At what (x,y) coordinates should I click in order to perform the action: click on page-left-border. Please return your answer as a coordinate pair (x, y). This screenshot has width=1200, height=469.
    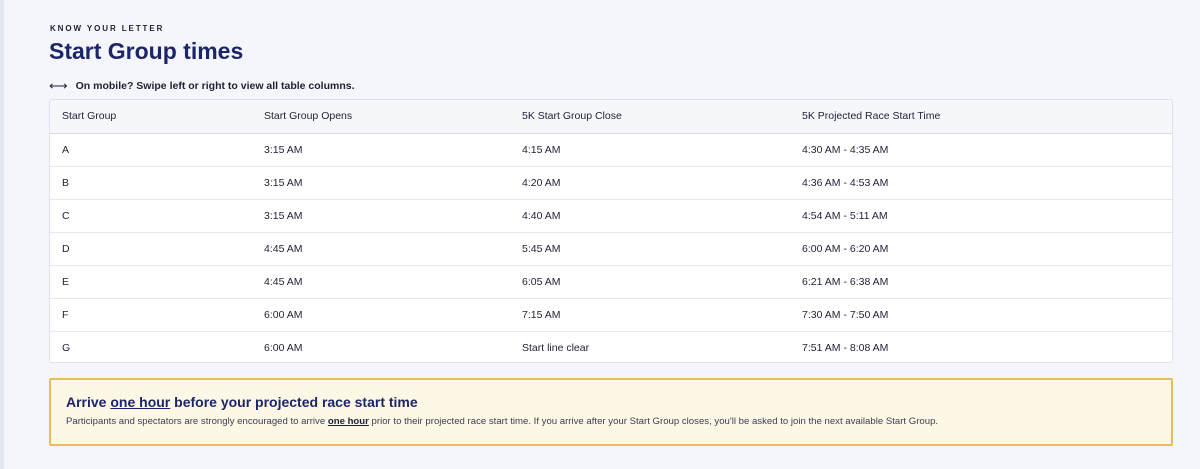
    Looking at the image, I should click on (2, 234).